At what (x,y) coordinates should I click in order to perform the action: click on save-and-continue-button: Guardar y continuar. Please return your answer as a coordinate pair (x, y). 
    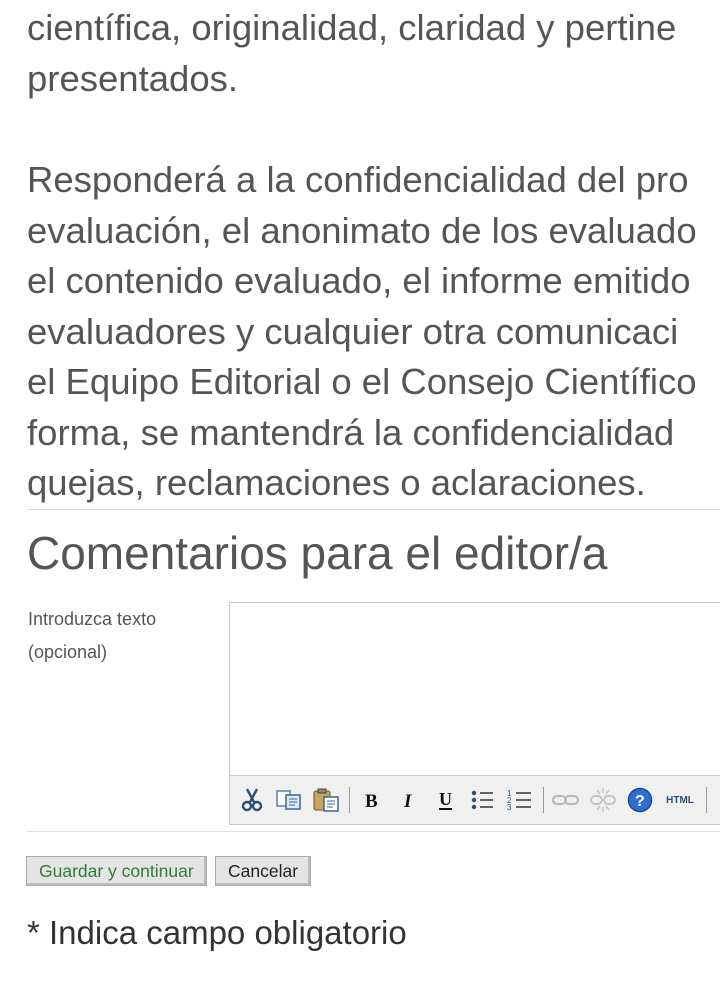
    Looking at the image, I should click on (116, 871).